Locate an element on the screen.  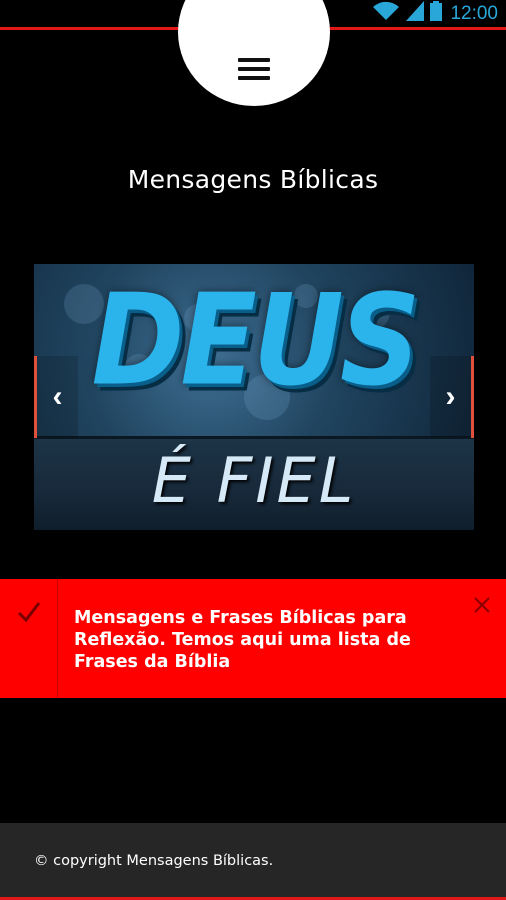
footer: © copyright Mensagens Bíblicas. is located at coordinates (253, 861).